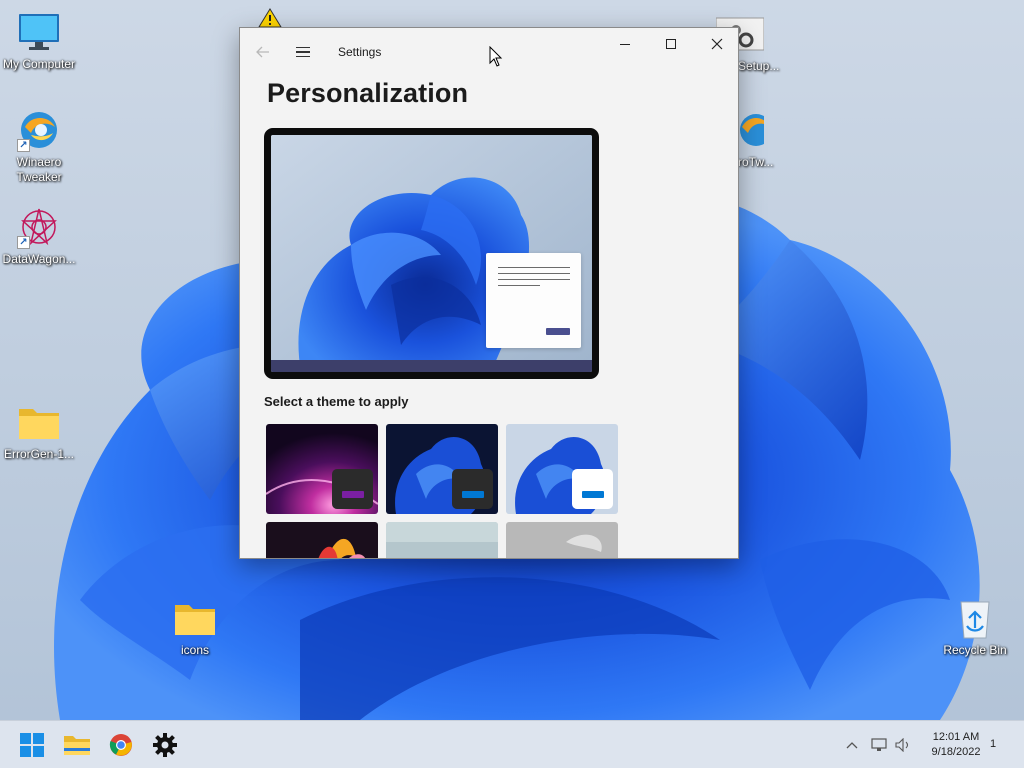 The image size is (1024, 768). Describe the element at coordinates (879, 745) in the screenshot. I see `network-icon` at that location.